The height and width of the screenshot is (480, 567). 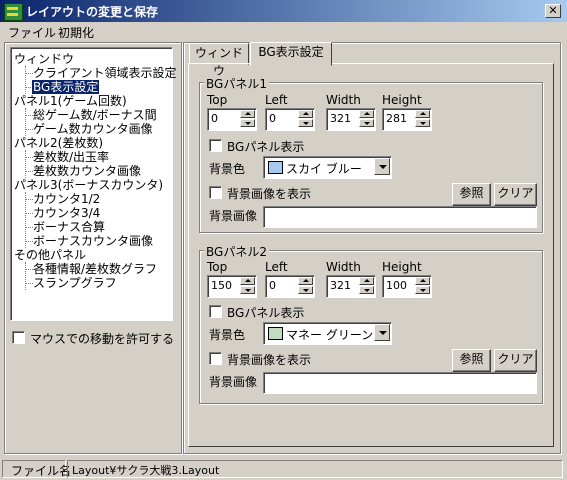 I want to click on panel2-image-label: 背景画像, so click(x=233, y=382).